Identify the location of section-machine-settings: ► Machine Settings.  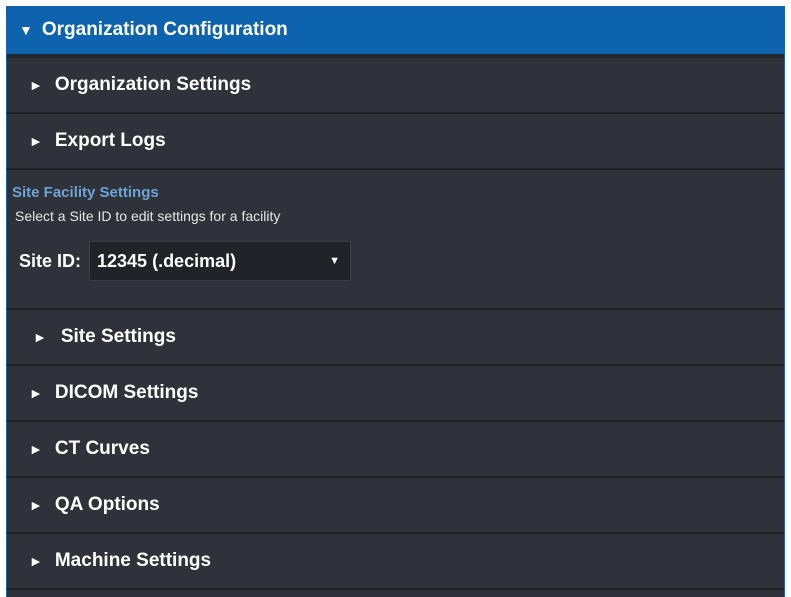
(395, 562).